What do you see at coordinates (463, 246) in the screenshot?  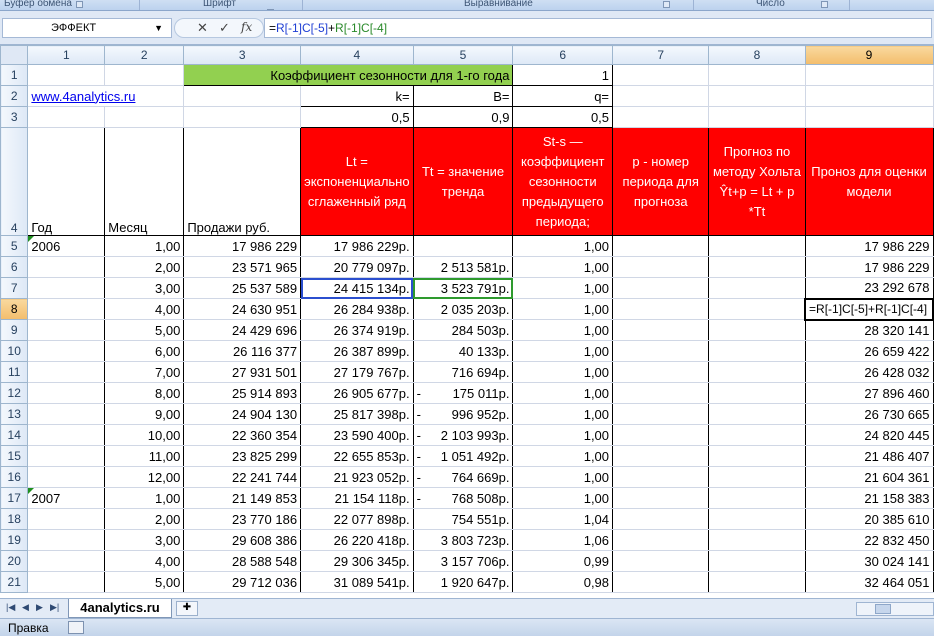 I see `cell-tt` at bounding box center [463, 246].